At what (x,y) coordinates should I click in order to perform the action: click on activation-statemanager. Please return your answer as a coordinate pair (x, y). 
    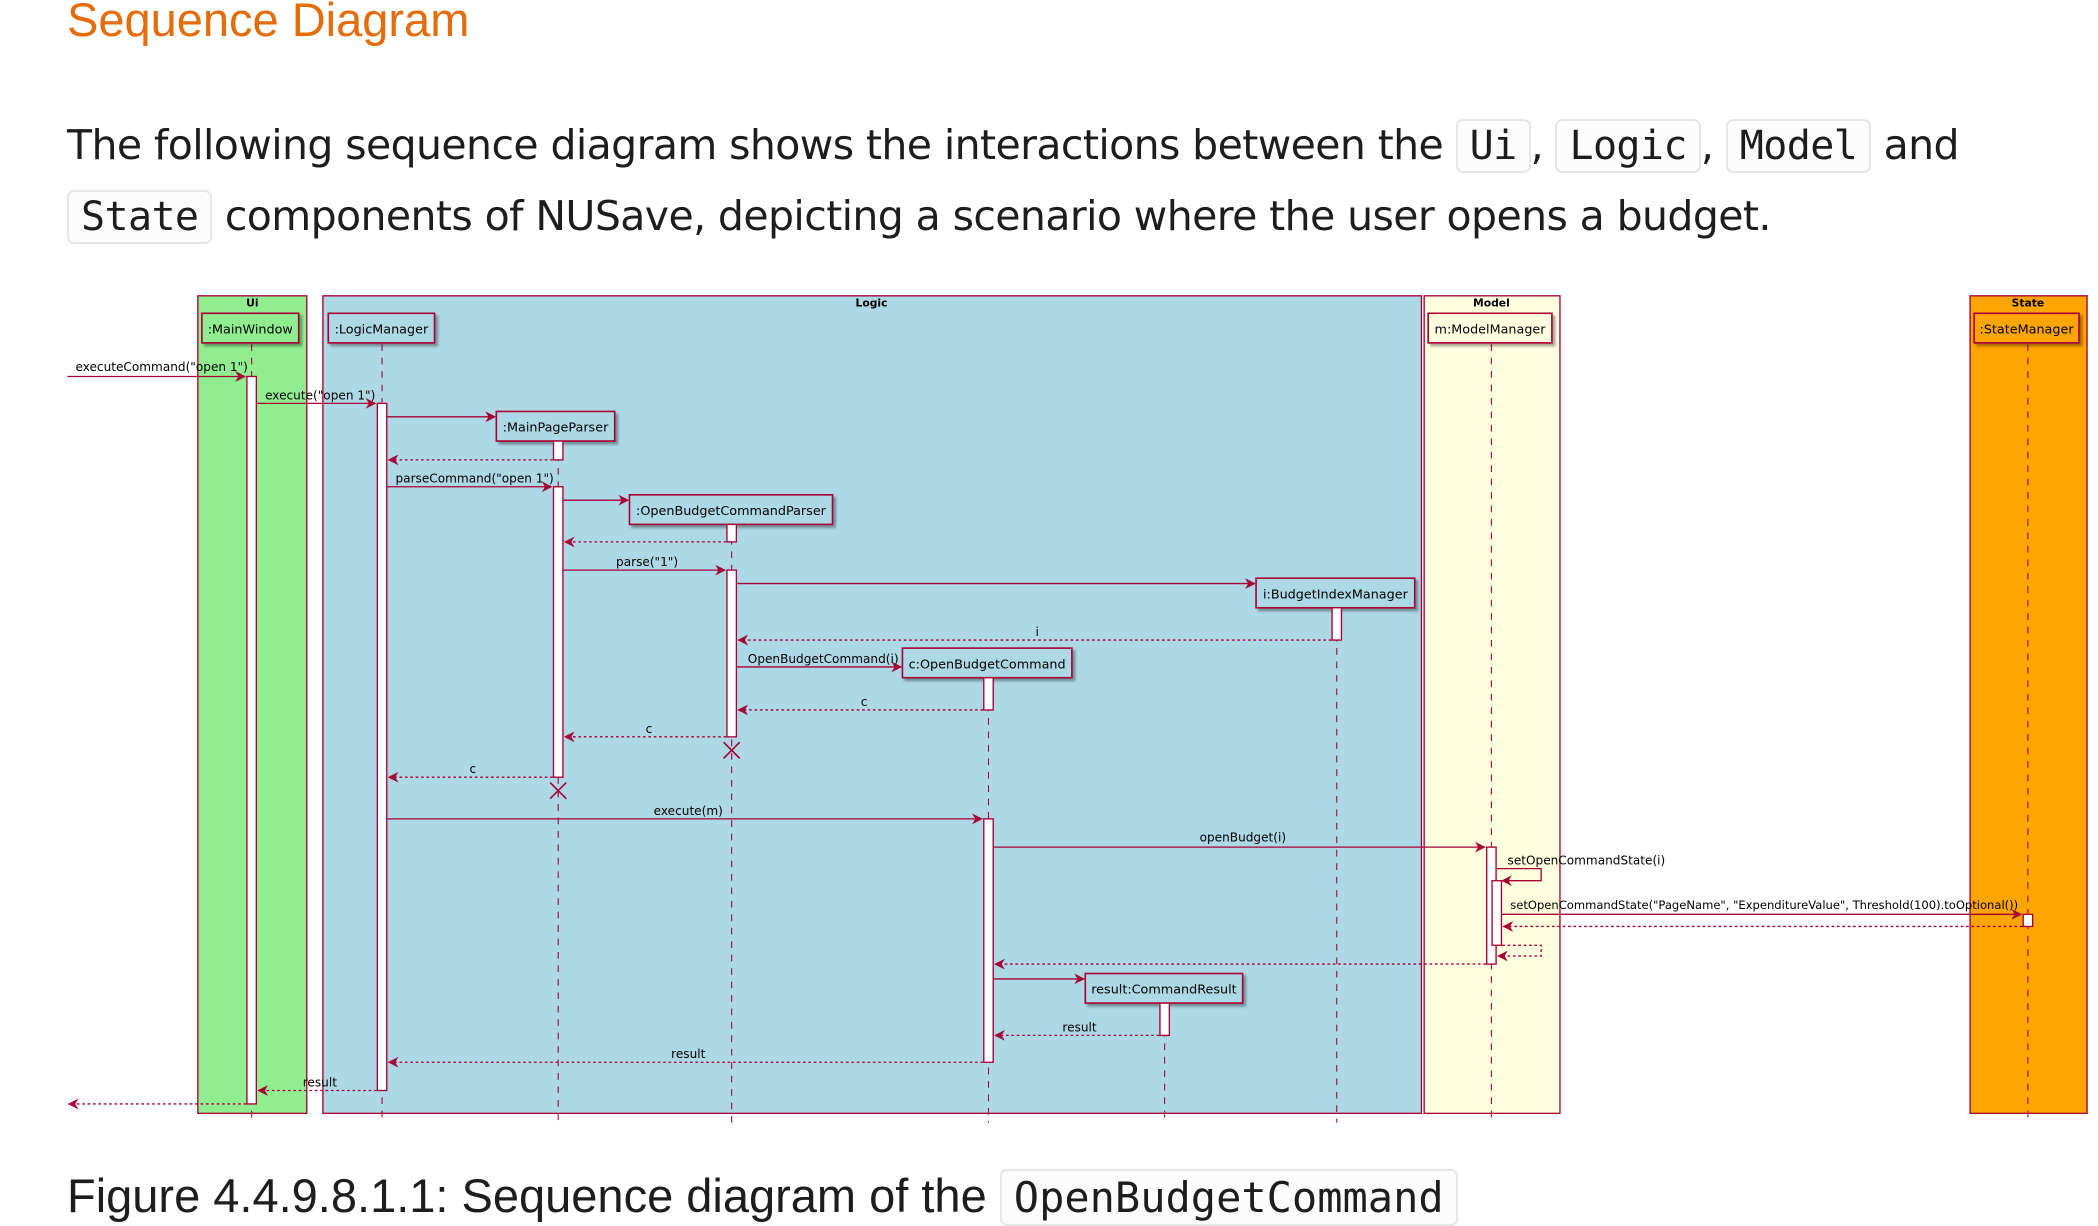
    Looking at the image, I should click on (2028, 920).